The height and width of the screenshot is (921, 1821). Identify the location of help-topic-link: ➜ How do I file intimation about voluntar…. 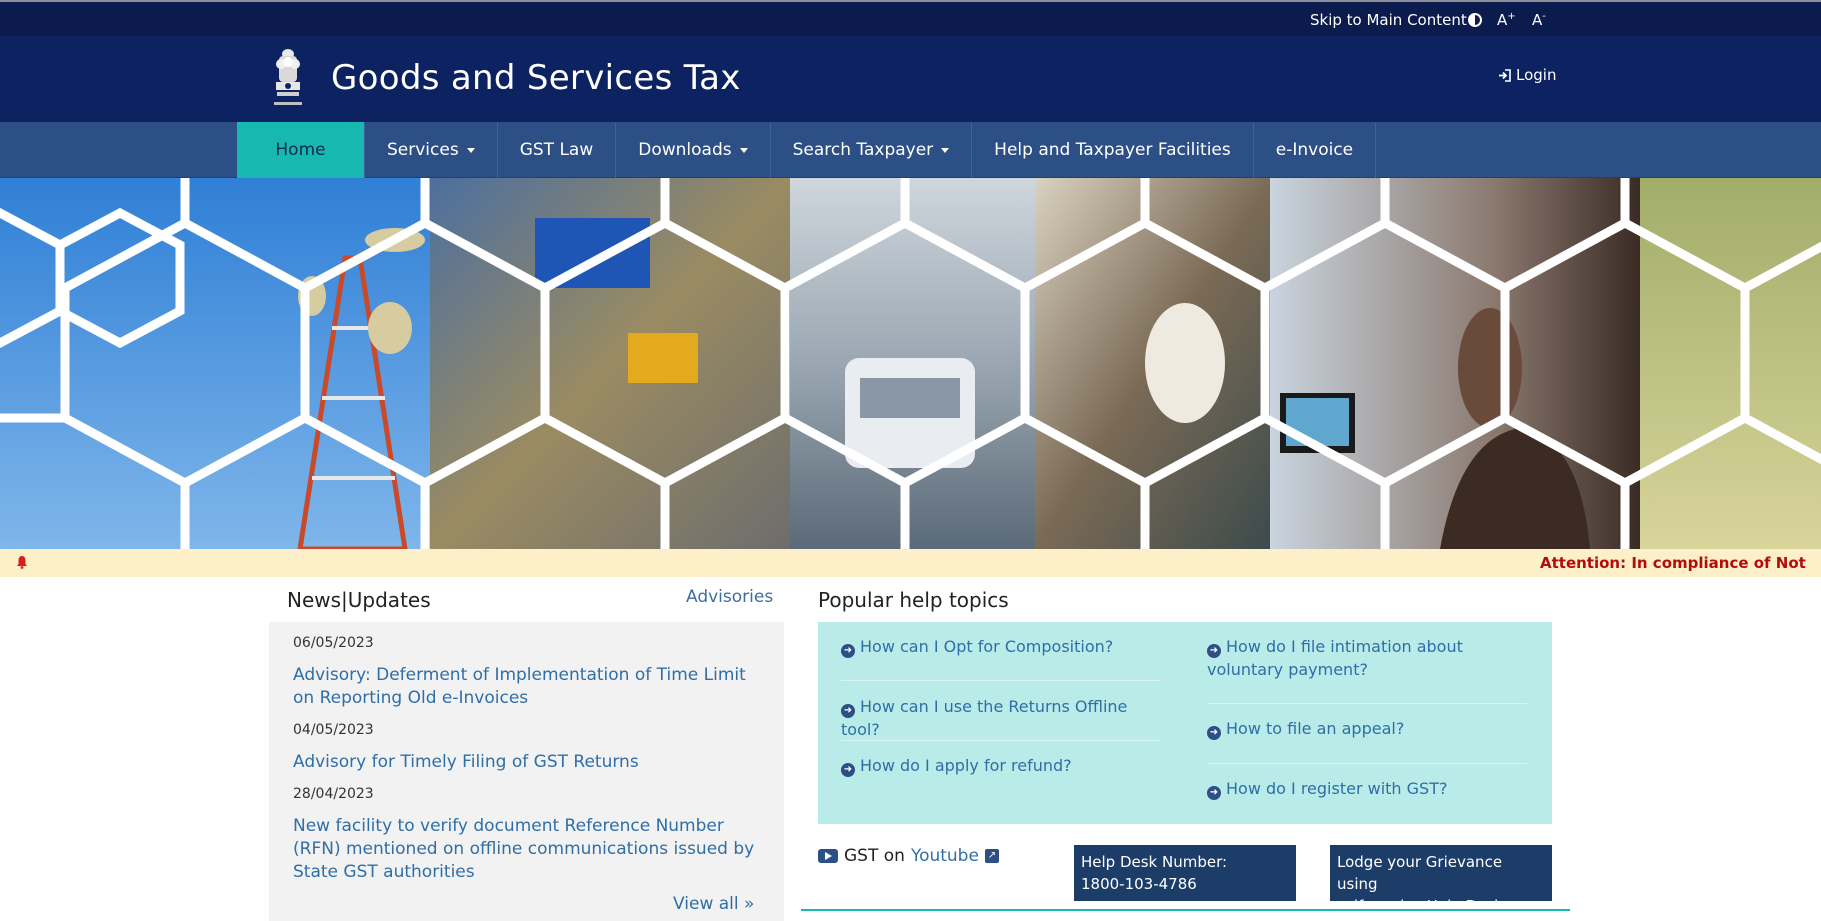
(1367, 658).